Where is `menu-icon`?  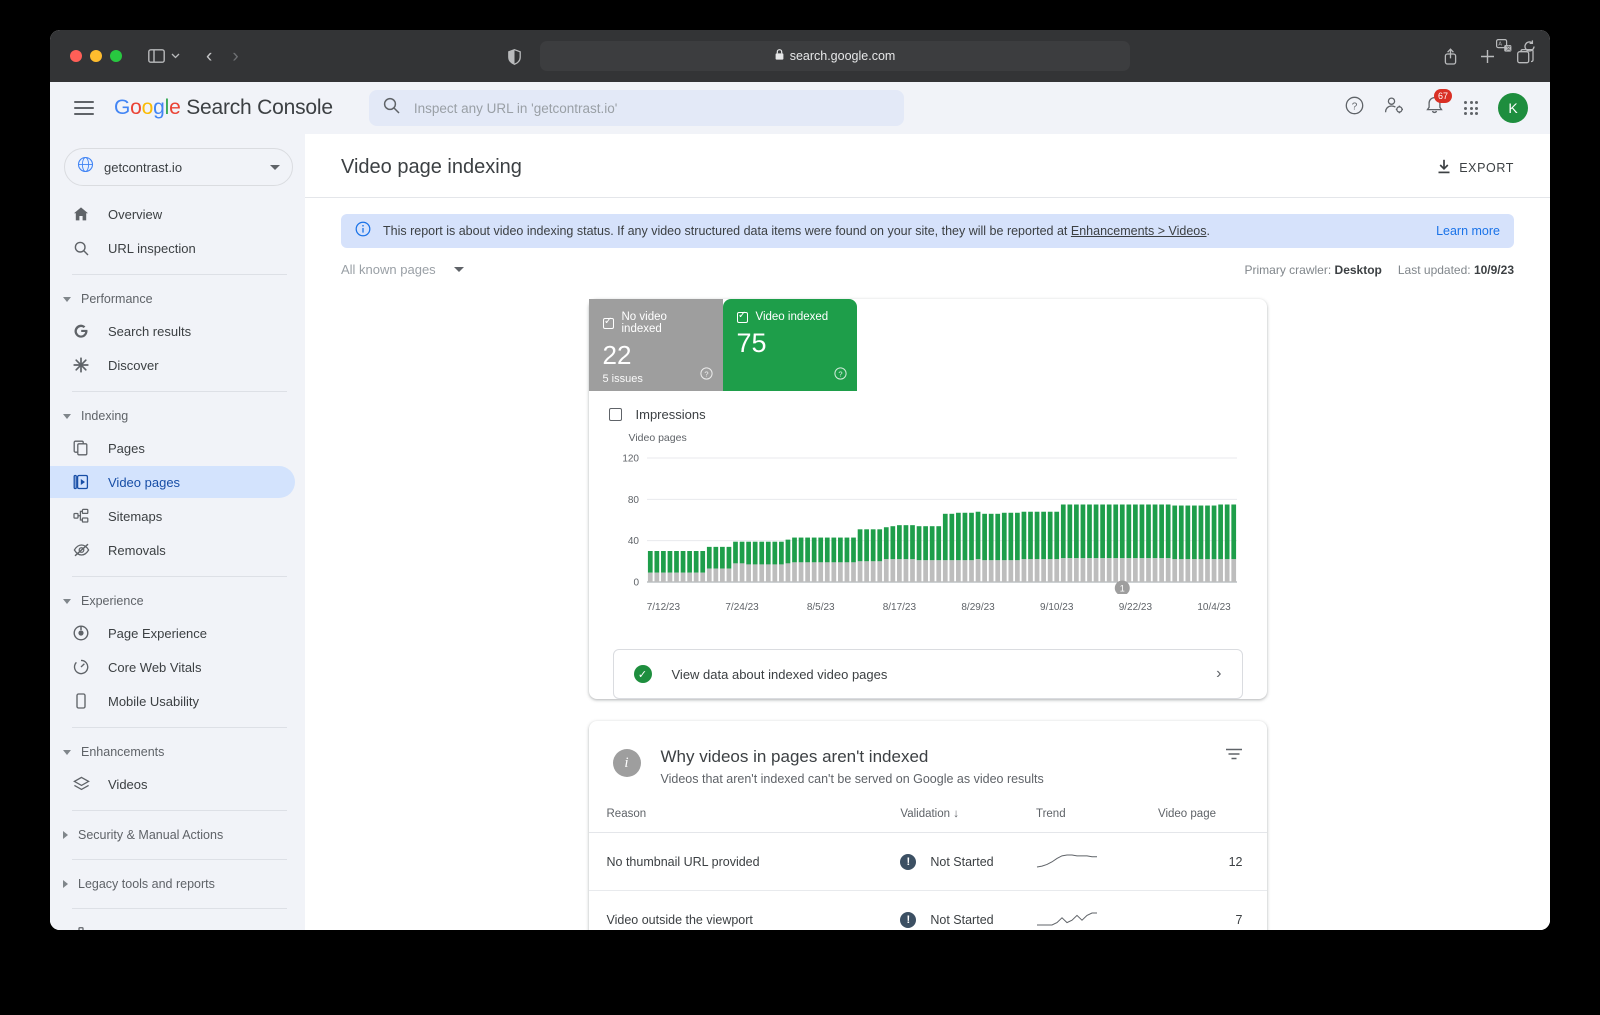 menu-icon is located at coordinates (84, 108).